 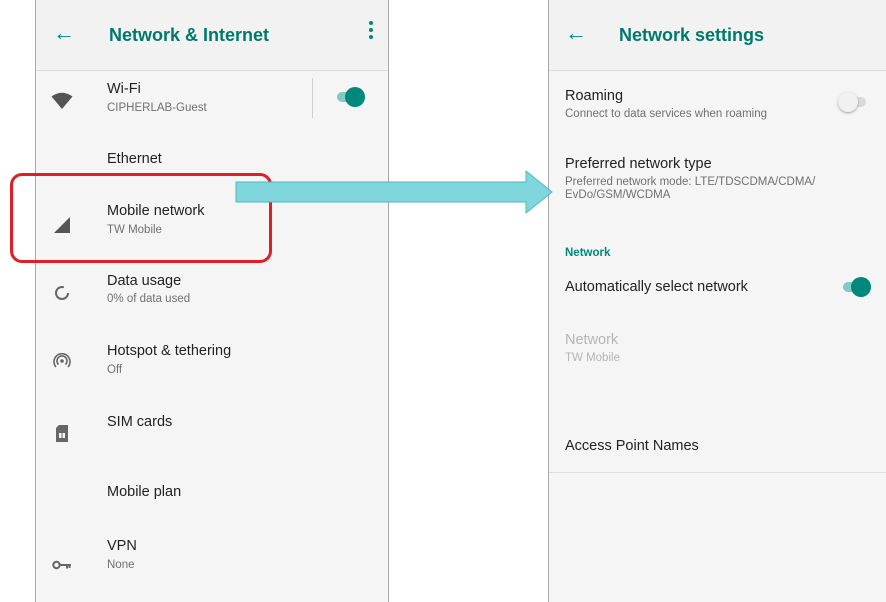 What do you see at coordinates (212, 493) in the screenshot?
I see `list-item-mobile-plan: Mobile plan` at bounding box center [212, 493].